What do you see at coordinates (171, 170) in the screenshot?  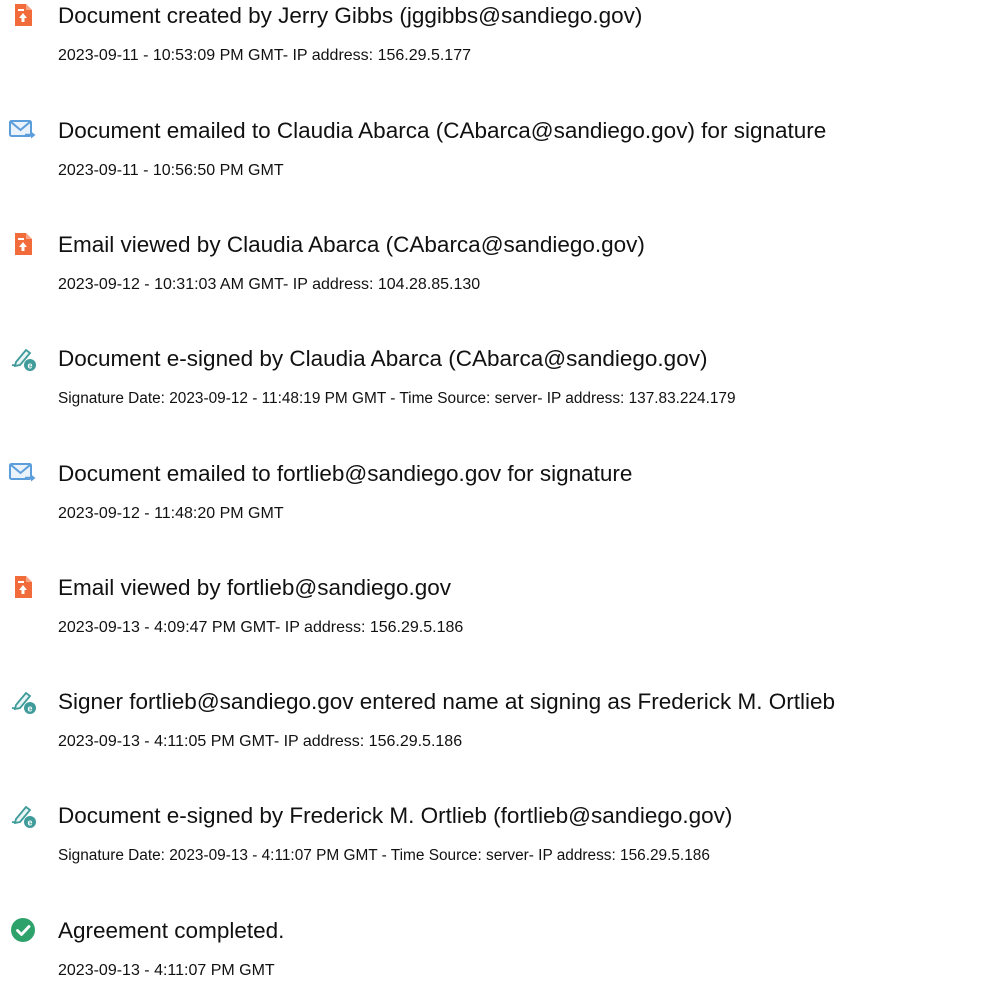 I see `event-detail: 2023-09-11 - 10:56:50 PM GMT` at bounding box center [171, 170].